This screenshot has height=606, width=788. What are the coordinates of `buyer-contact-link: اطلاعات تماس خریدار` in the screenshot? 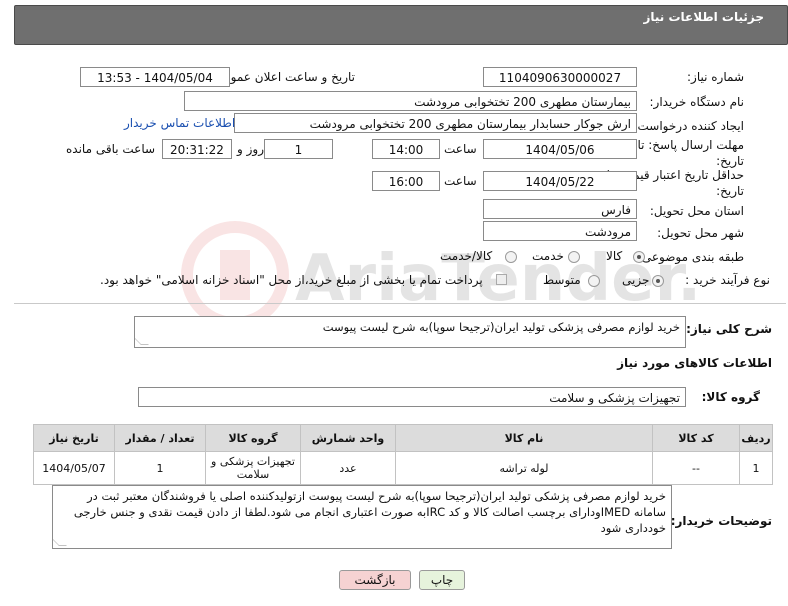 It's located at (179, 123).